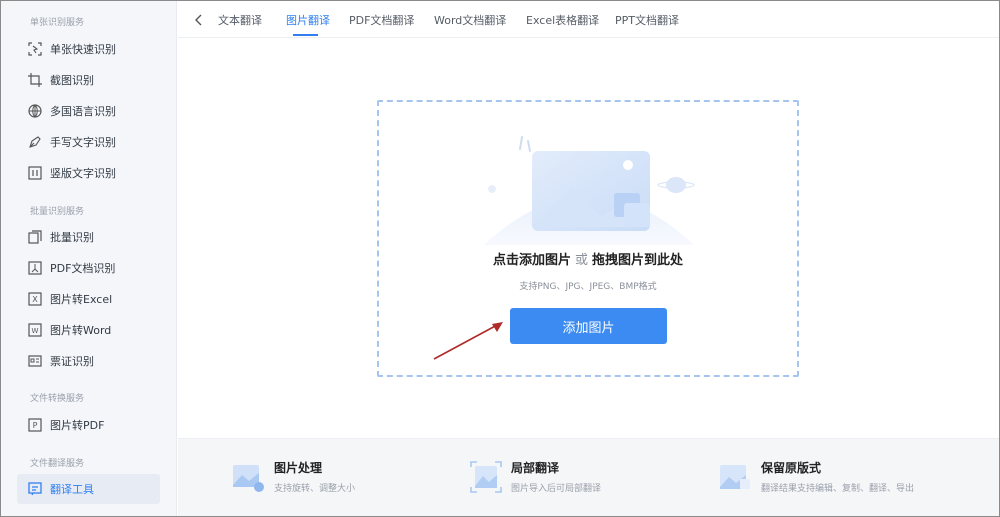  I want to click on active-tab-indicator, so click(305, 35).